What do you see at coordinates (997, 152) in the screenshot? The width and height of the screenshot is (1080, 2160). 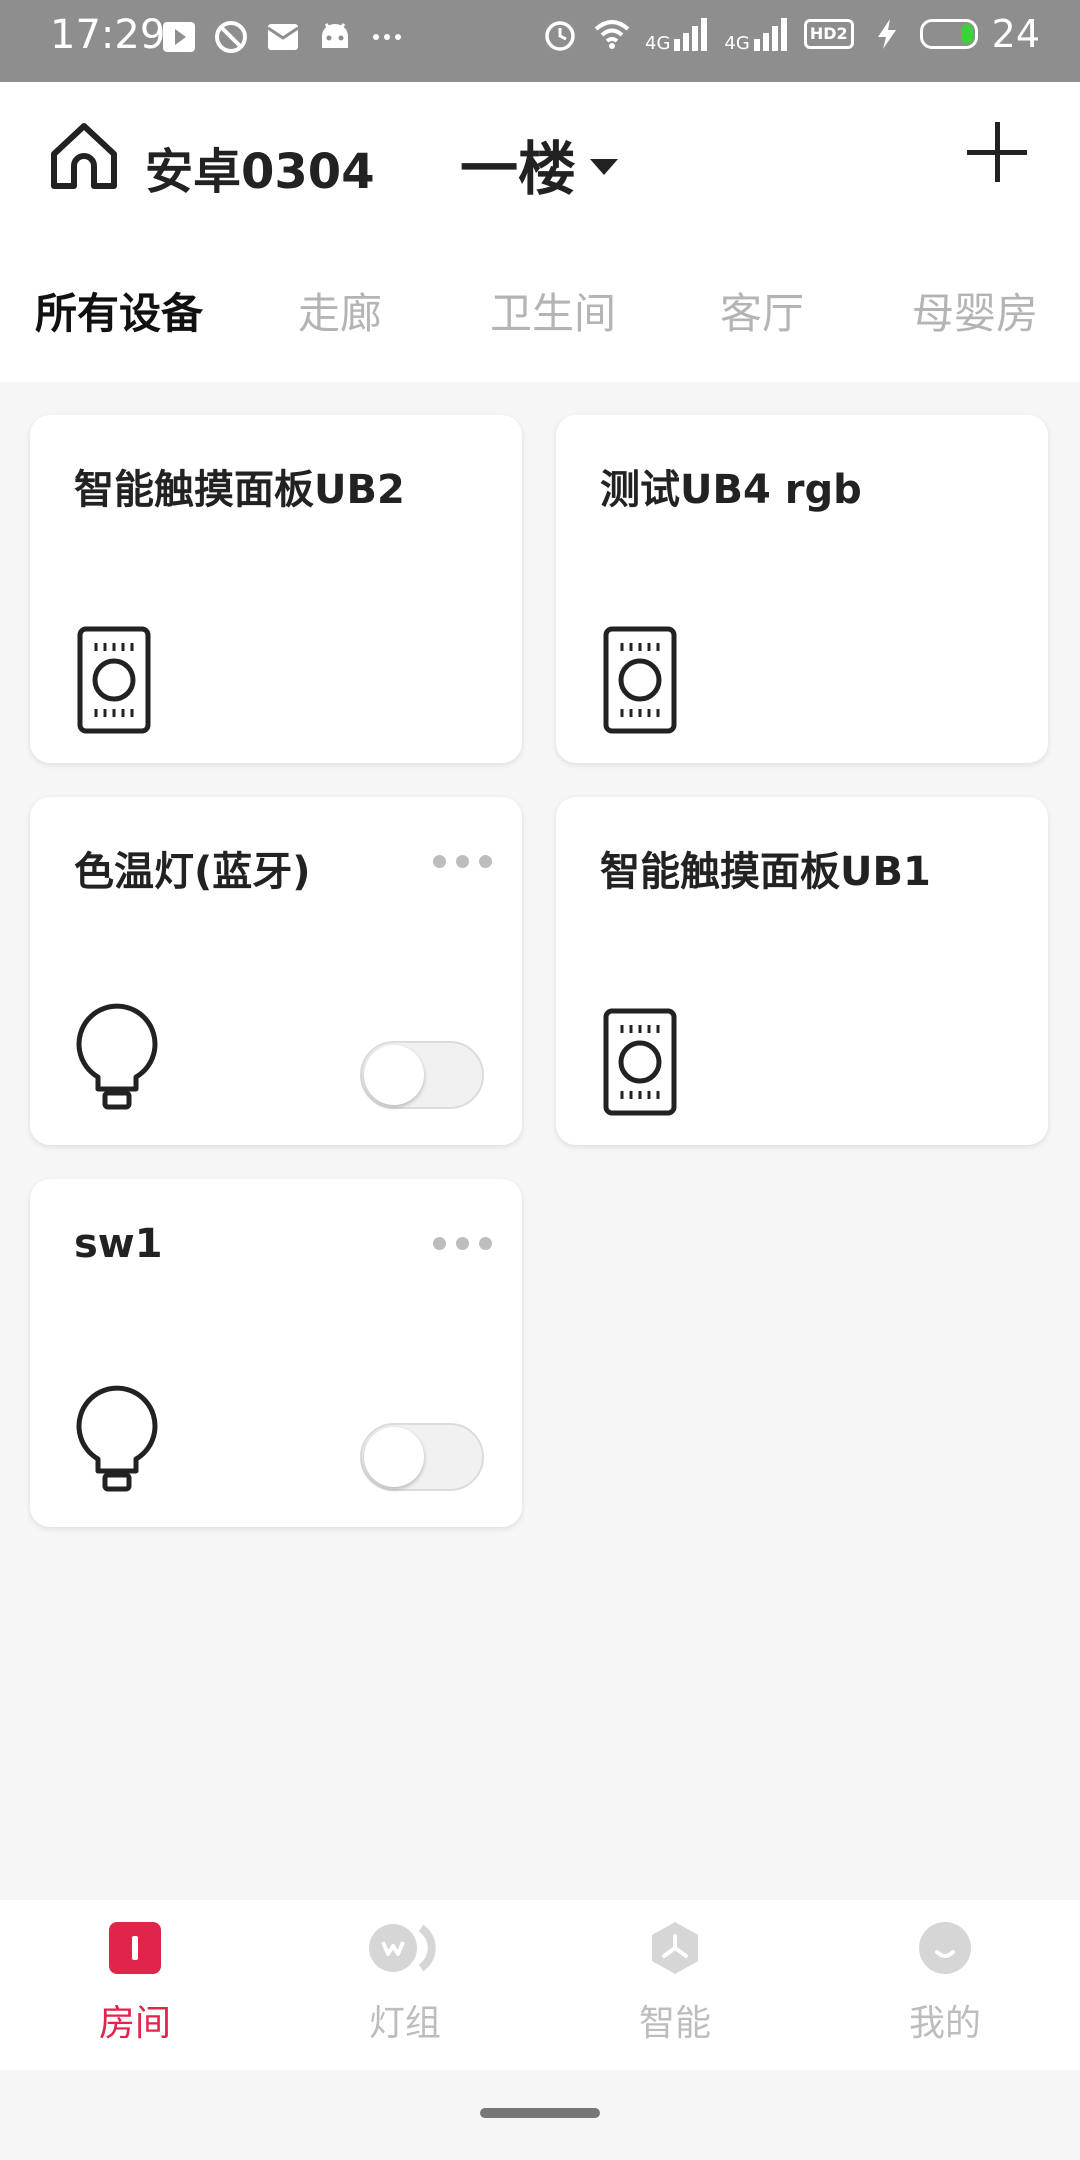 I see `add-device-button` at bounding box center [997, 152].